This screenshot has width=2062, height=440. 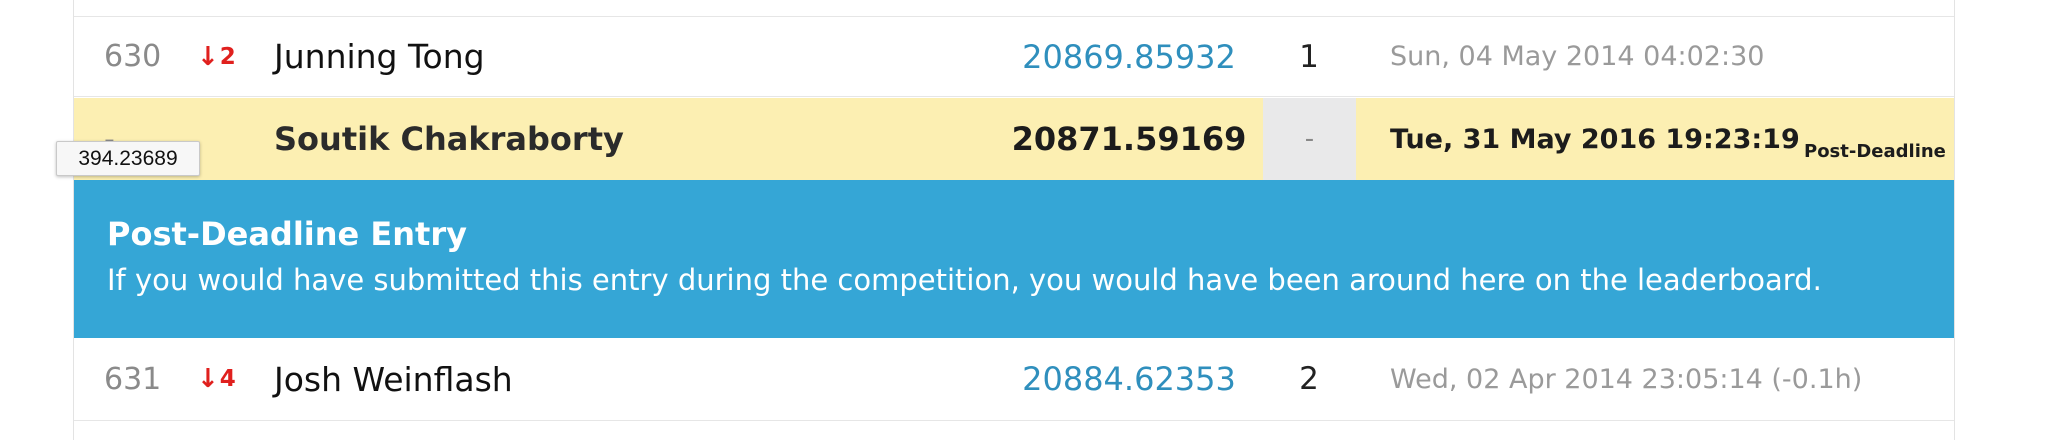 I want to click on rank: 630, so click(x=133, y=56).